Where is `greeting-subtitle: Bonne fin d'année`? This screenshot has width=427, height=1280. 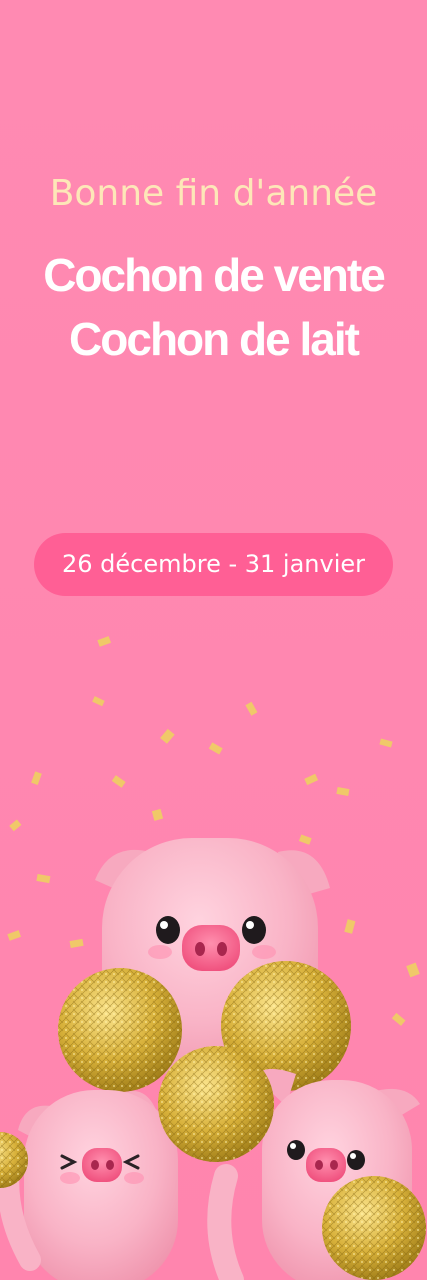
greeting-subtitle: Bonne fin d'année is located at coordinates (213, 193).